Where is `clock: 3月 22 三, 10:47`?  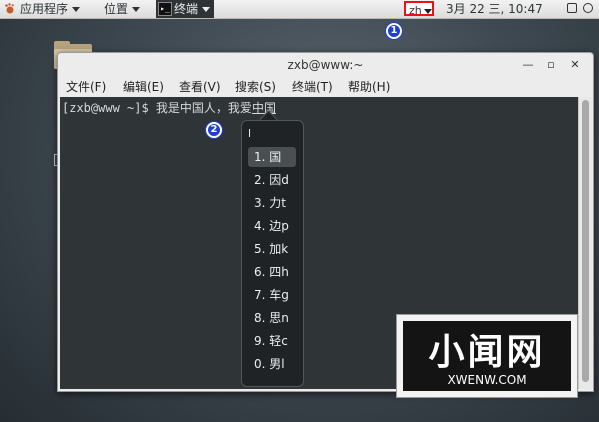
clock: 3月 22 三, 10:47 is located at coordinates (494, 9).